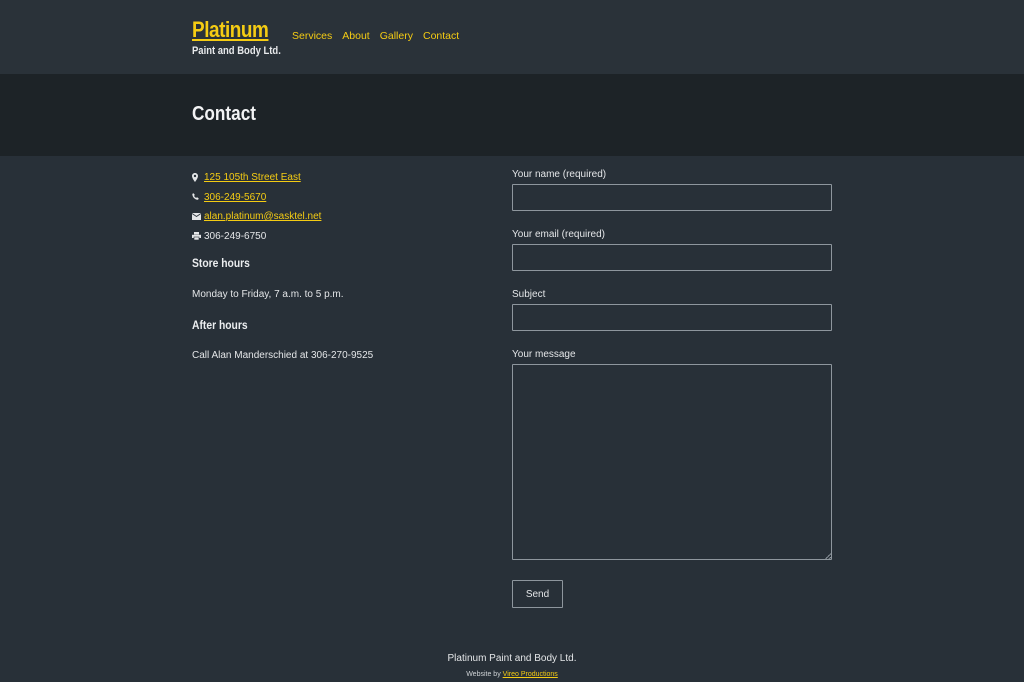 This screenshot has width=1024, height=682. I want to click on email-label: Your email (required), so click(559, 234).